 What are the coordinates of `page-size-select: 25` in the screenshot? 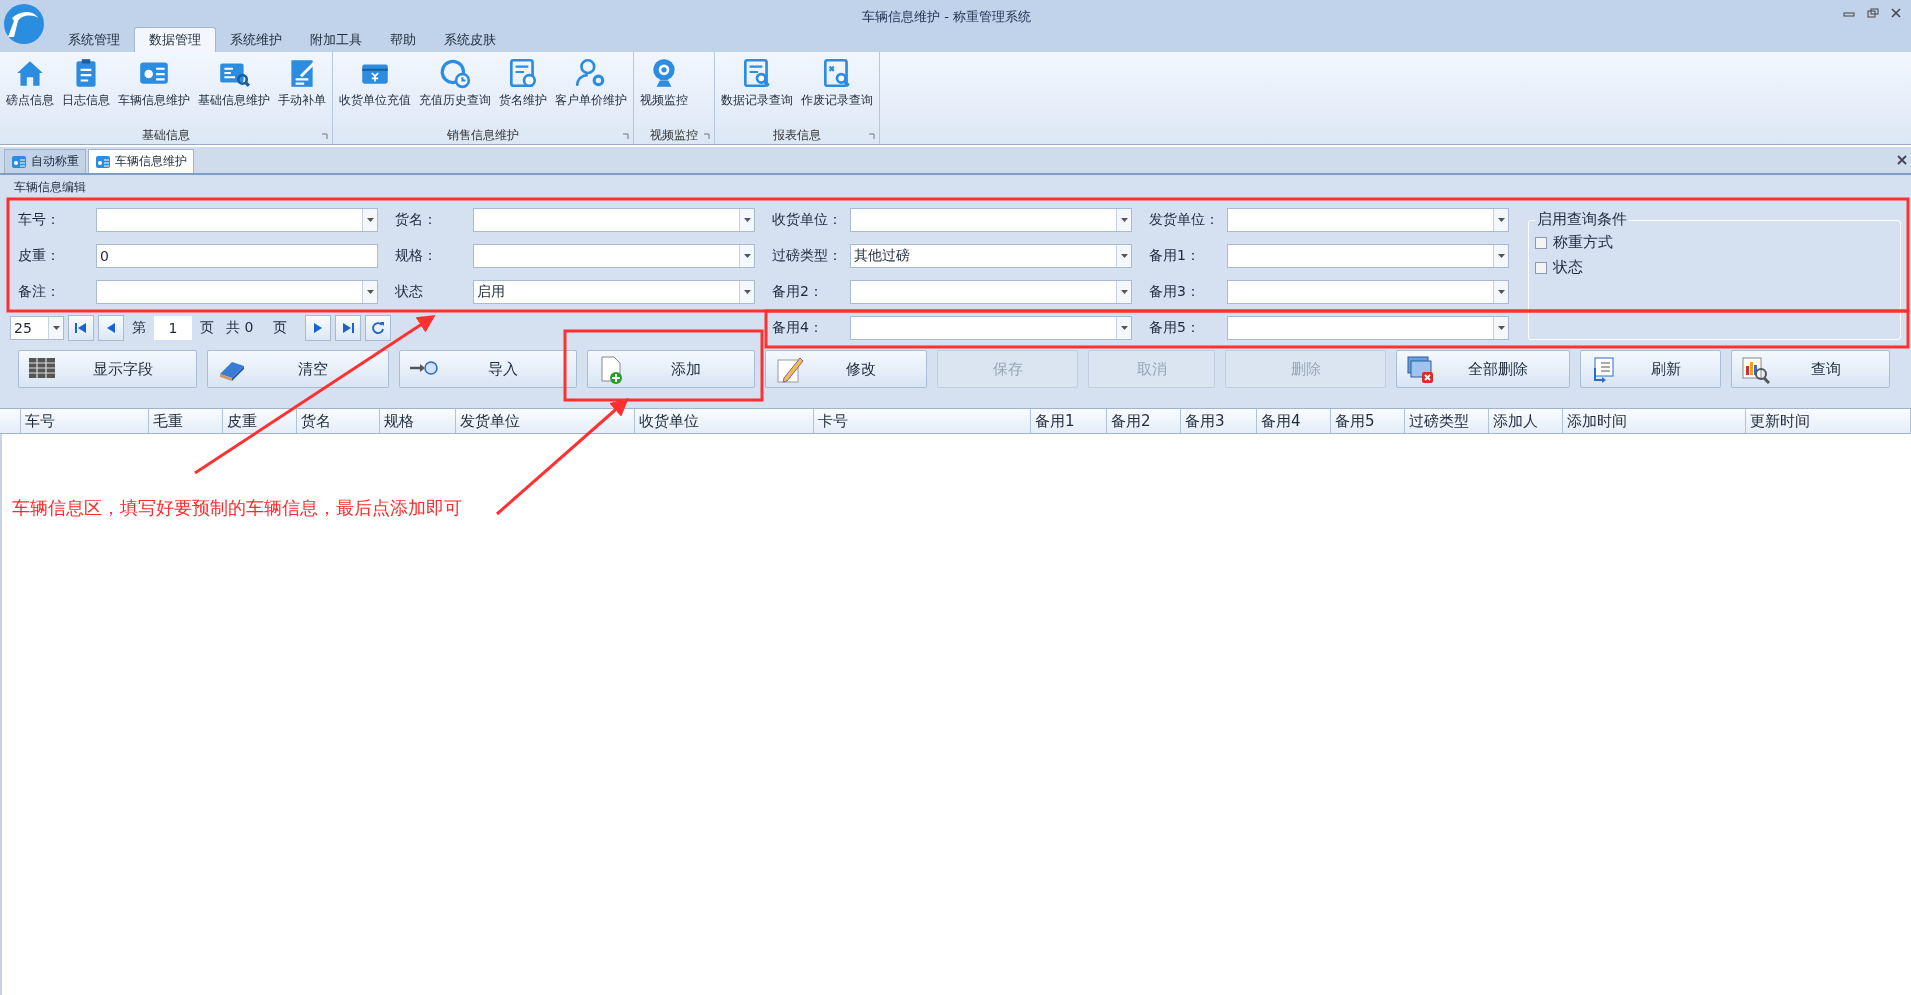 It's located at (37, 328).